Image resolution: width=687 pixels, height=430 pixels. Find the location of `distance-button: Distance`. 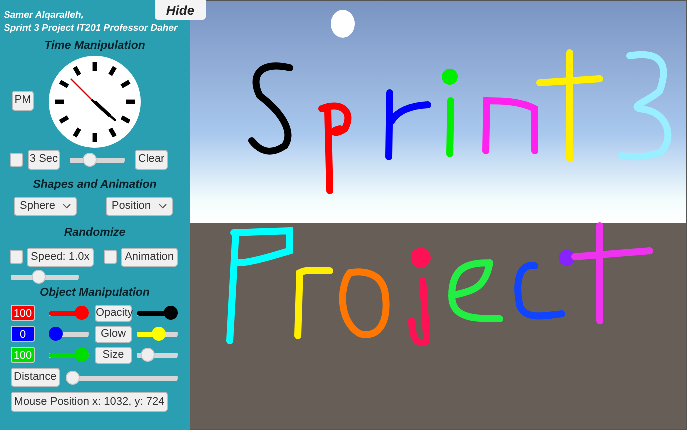

distance-button: Distance is located at coordinates (35, 377).